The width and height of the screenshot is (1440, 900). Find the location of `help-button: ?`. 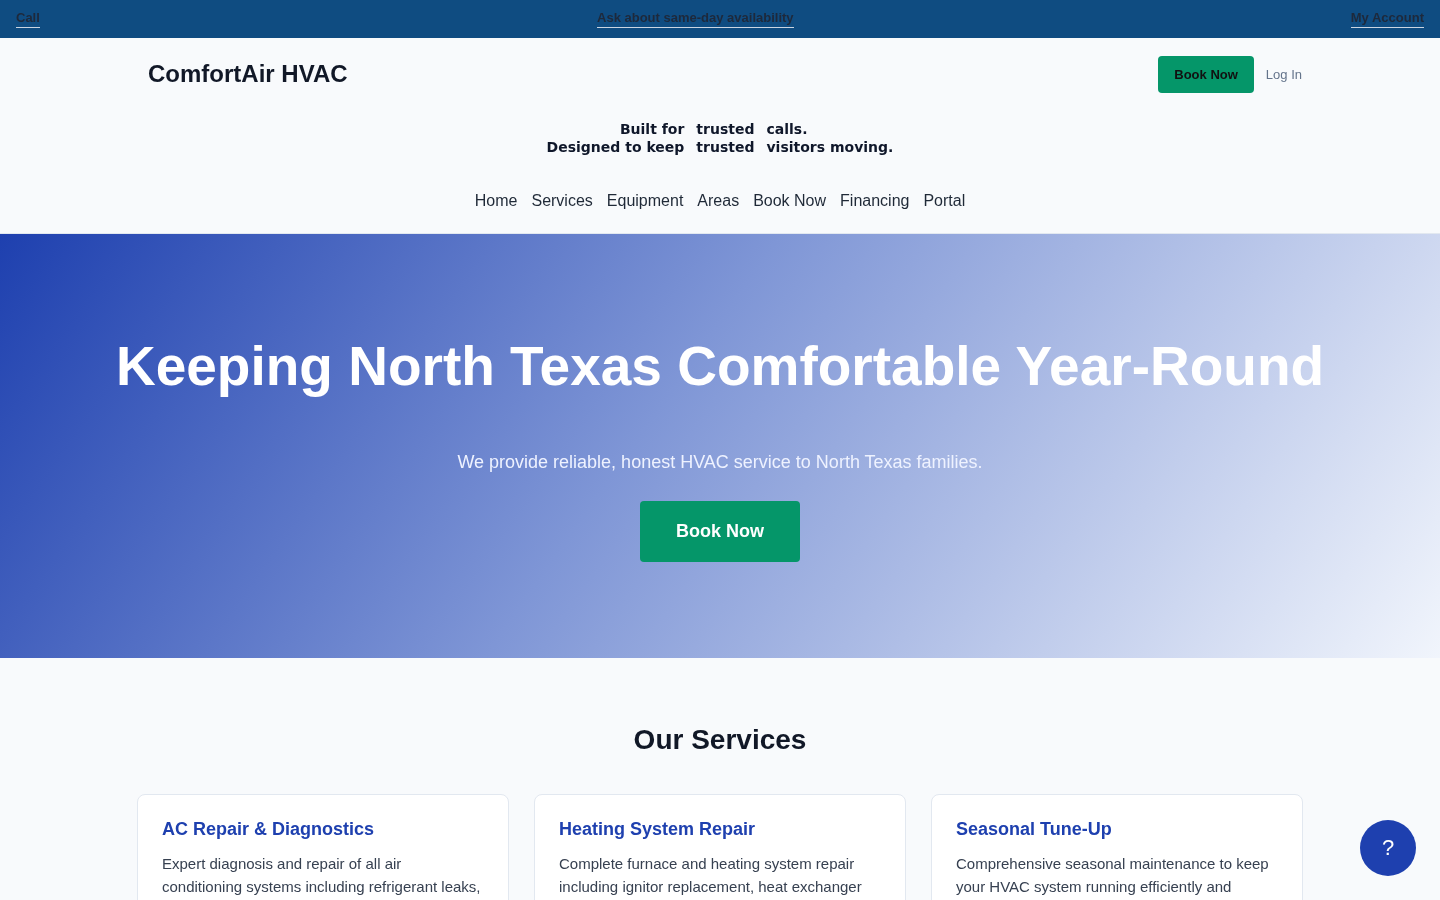

help-button: ? is located at coordinates (1388, 848).